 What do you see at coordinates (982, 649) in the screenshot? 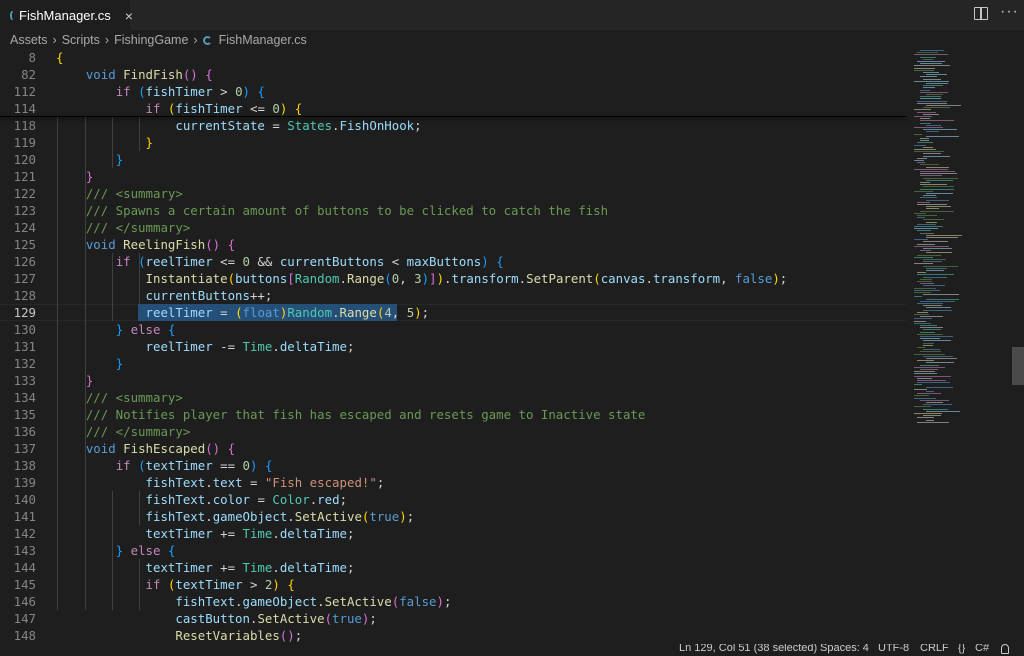
I see `language-mode: C#` at bounding box center [982, 649].